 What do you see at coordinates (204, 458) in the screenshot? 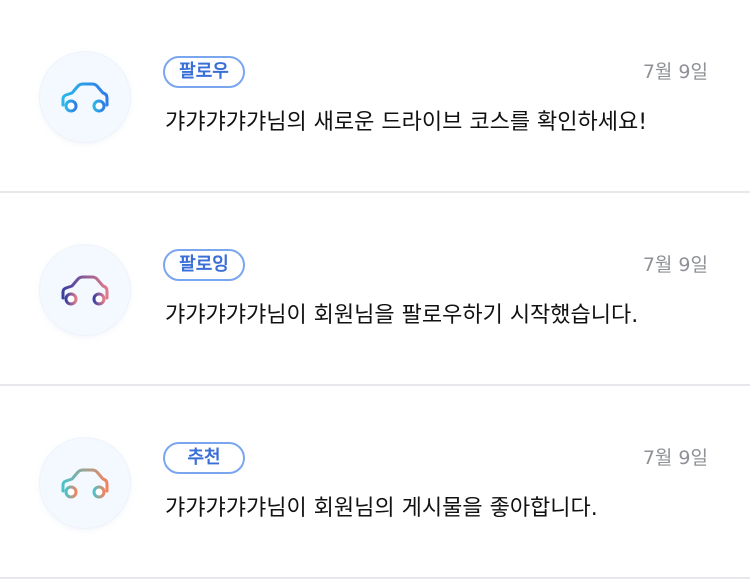
I see `category-badge: 추천` at bounding box center [204, 458].